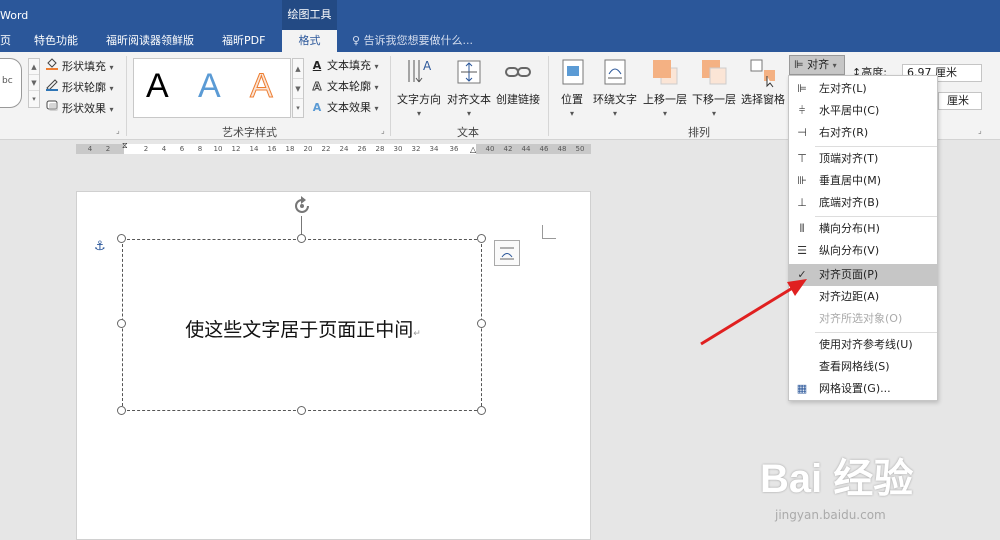 Image resolution: width=1000 pixels, height=540 pixels. What do you see at coordinates (863, 229) in the screenshot?
I see `menu-item-distribute-horizontal: ⫴ 横向分布(H)` at bounding box center [863, 229].